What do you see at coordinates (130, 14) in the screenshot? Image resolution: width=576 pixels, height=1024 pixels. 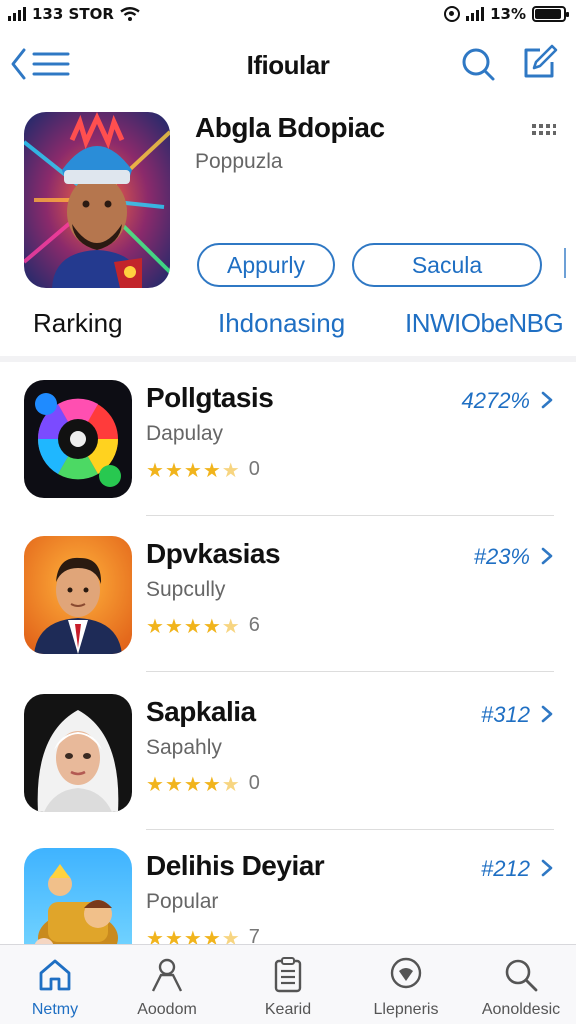 I see `wifi-icon` at bounding box center [130, 14].